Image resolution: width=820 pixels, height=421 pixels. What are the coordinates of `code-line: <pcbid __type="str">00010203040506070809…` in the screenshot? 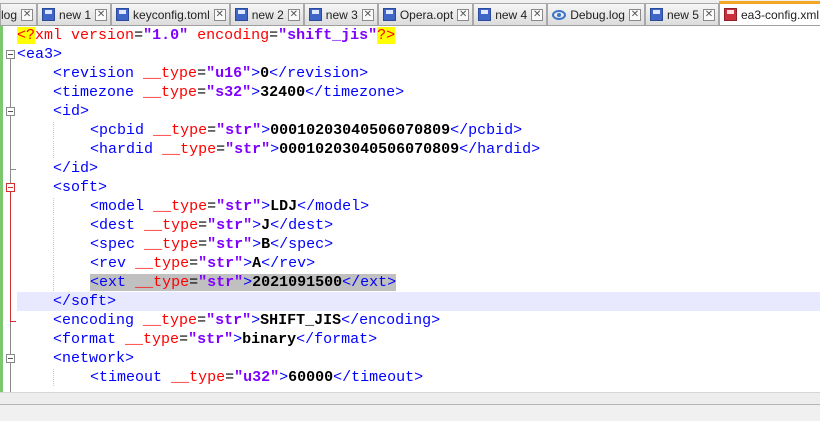 It's located at (418, 130).